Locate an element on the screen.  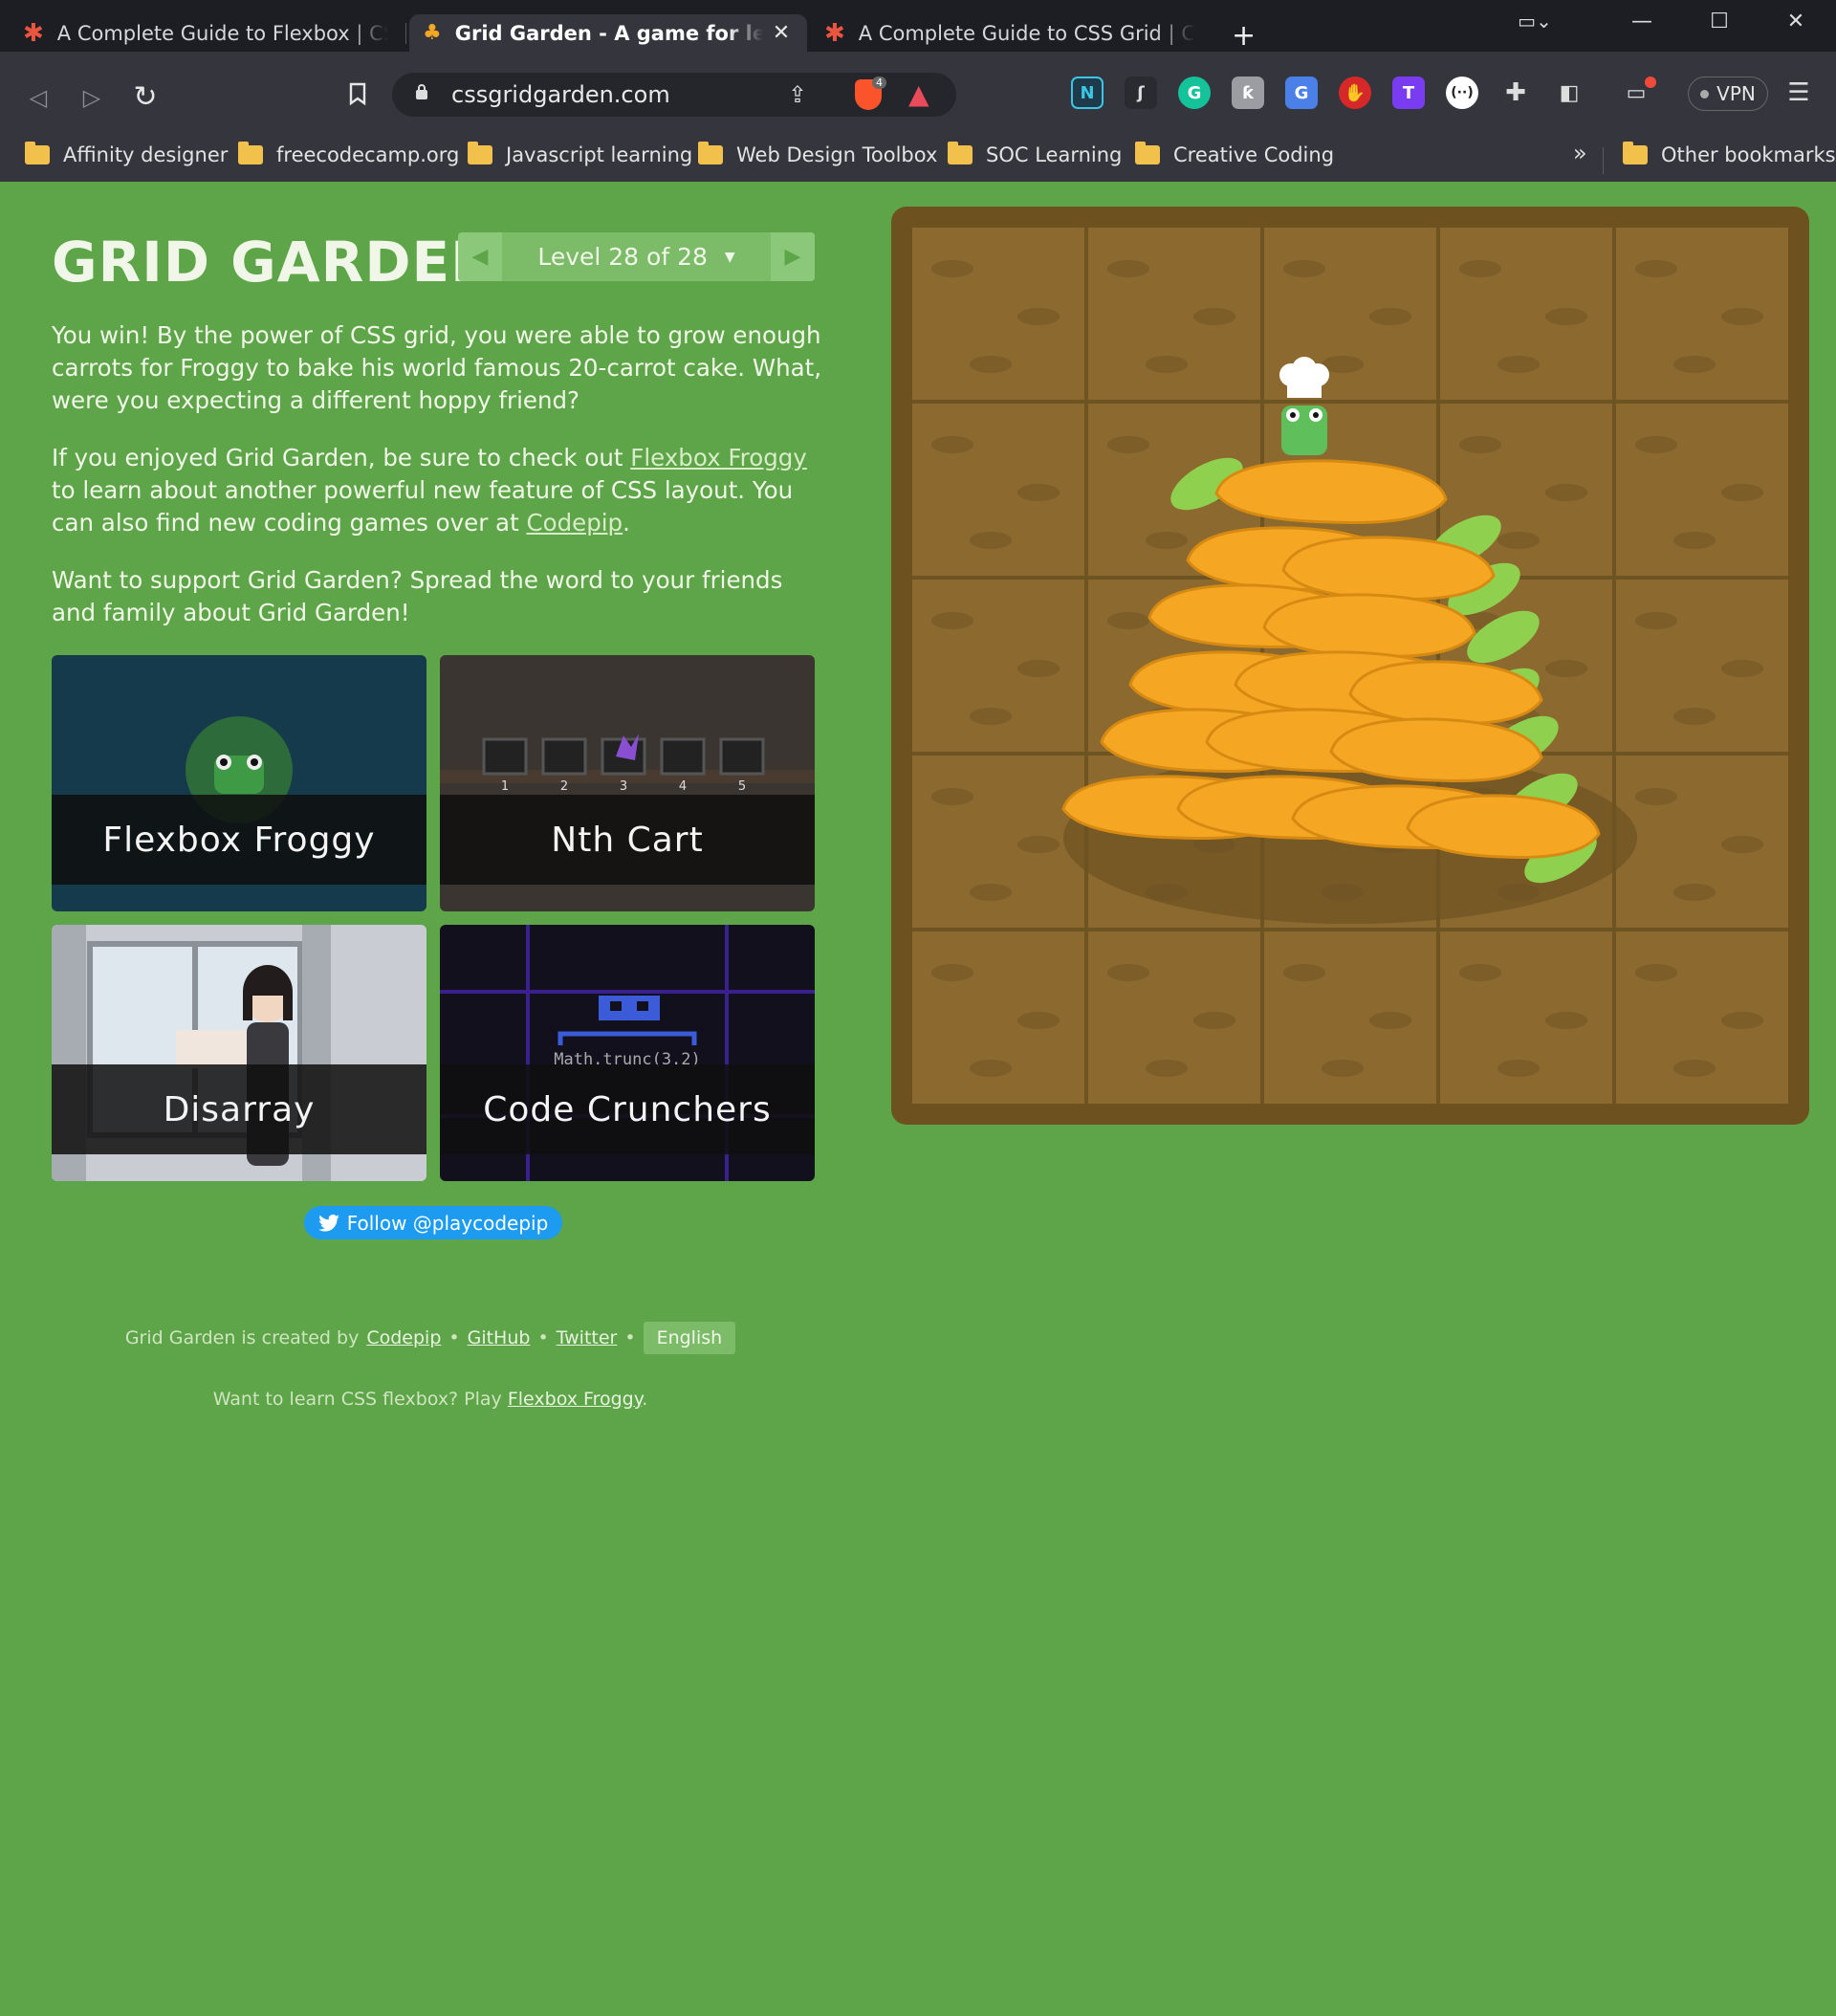
carrot is located at coordinates (1369, 625).